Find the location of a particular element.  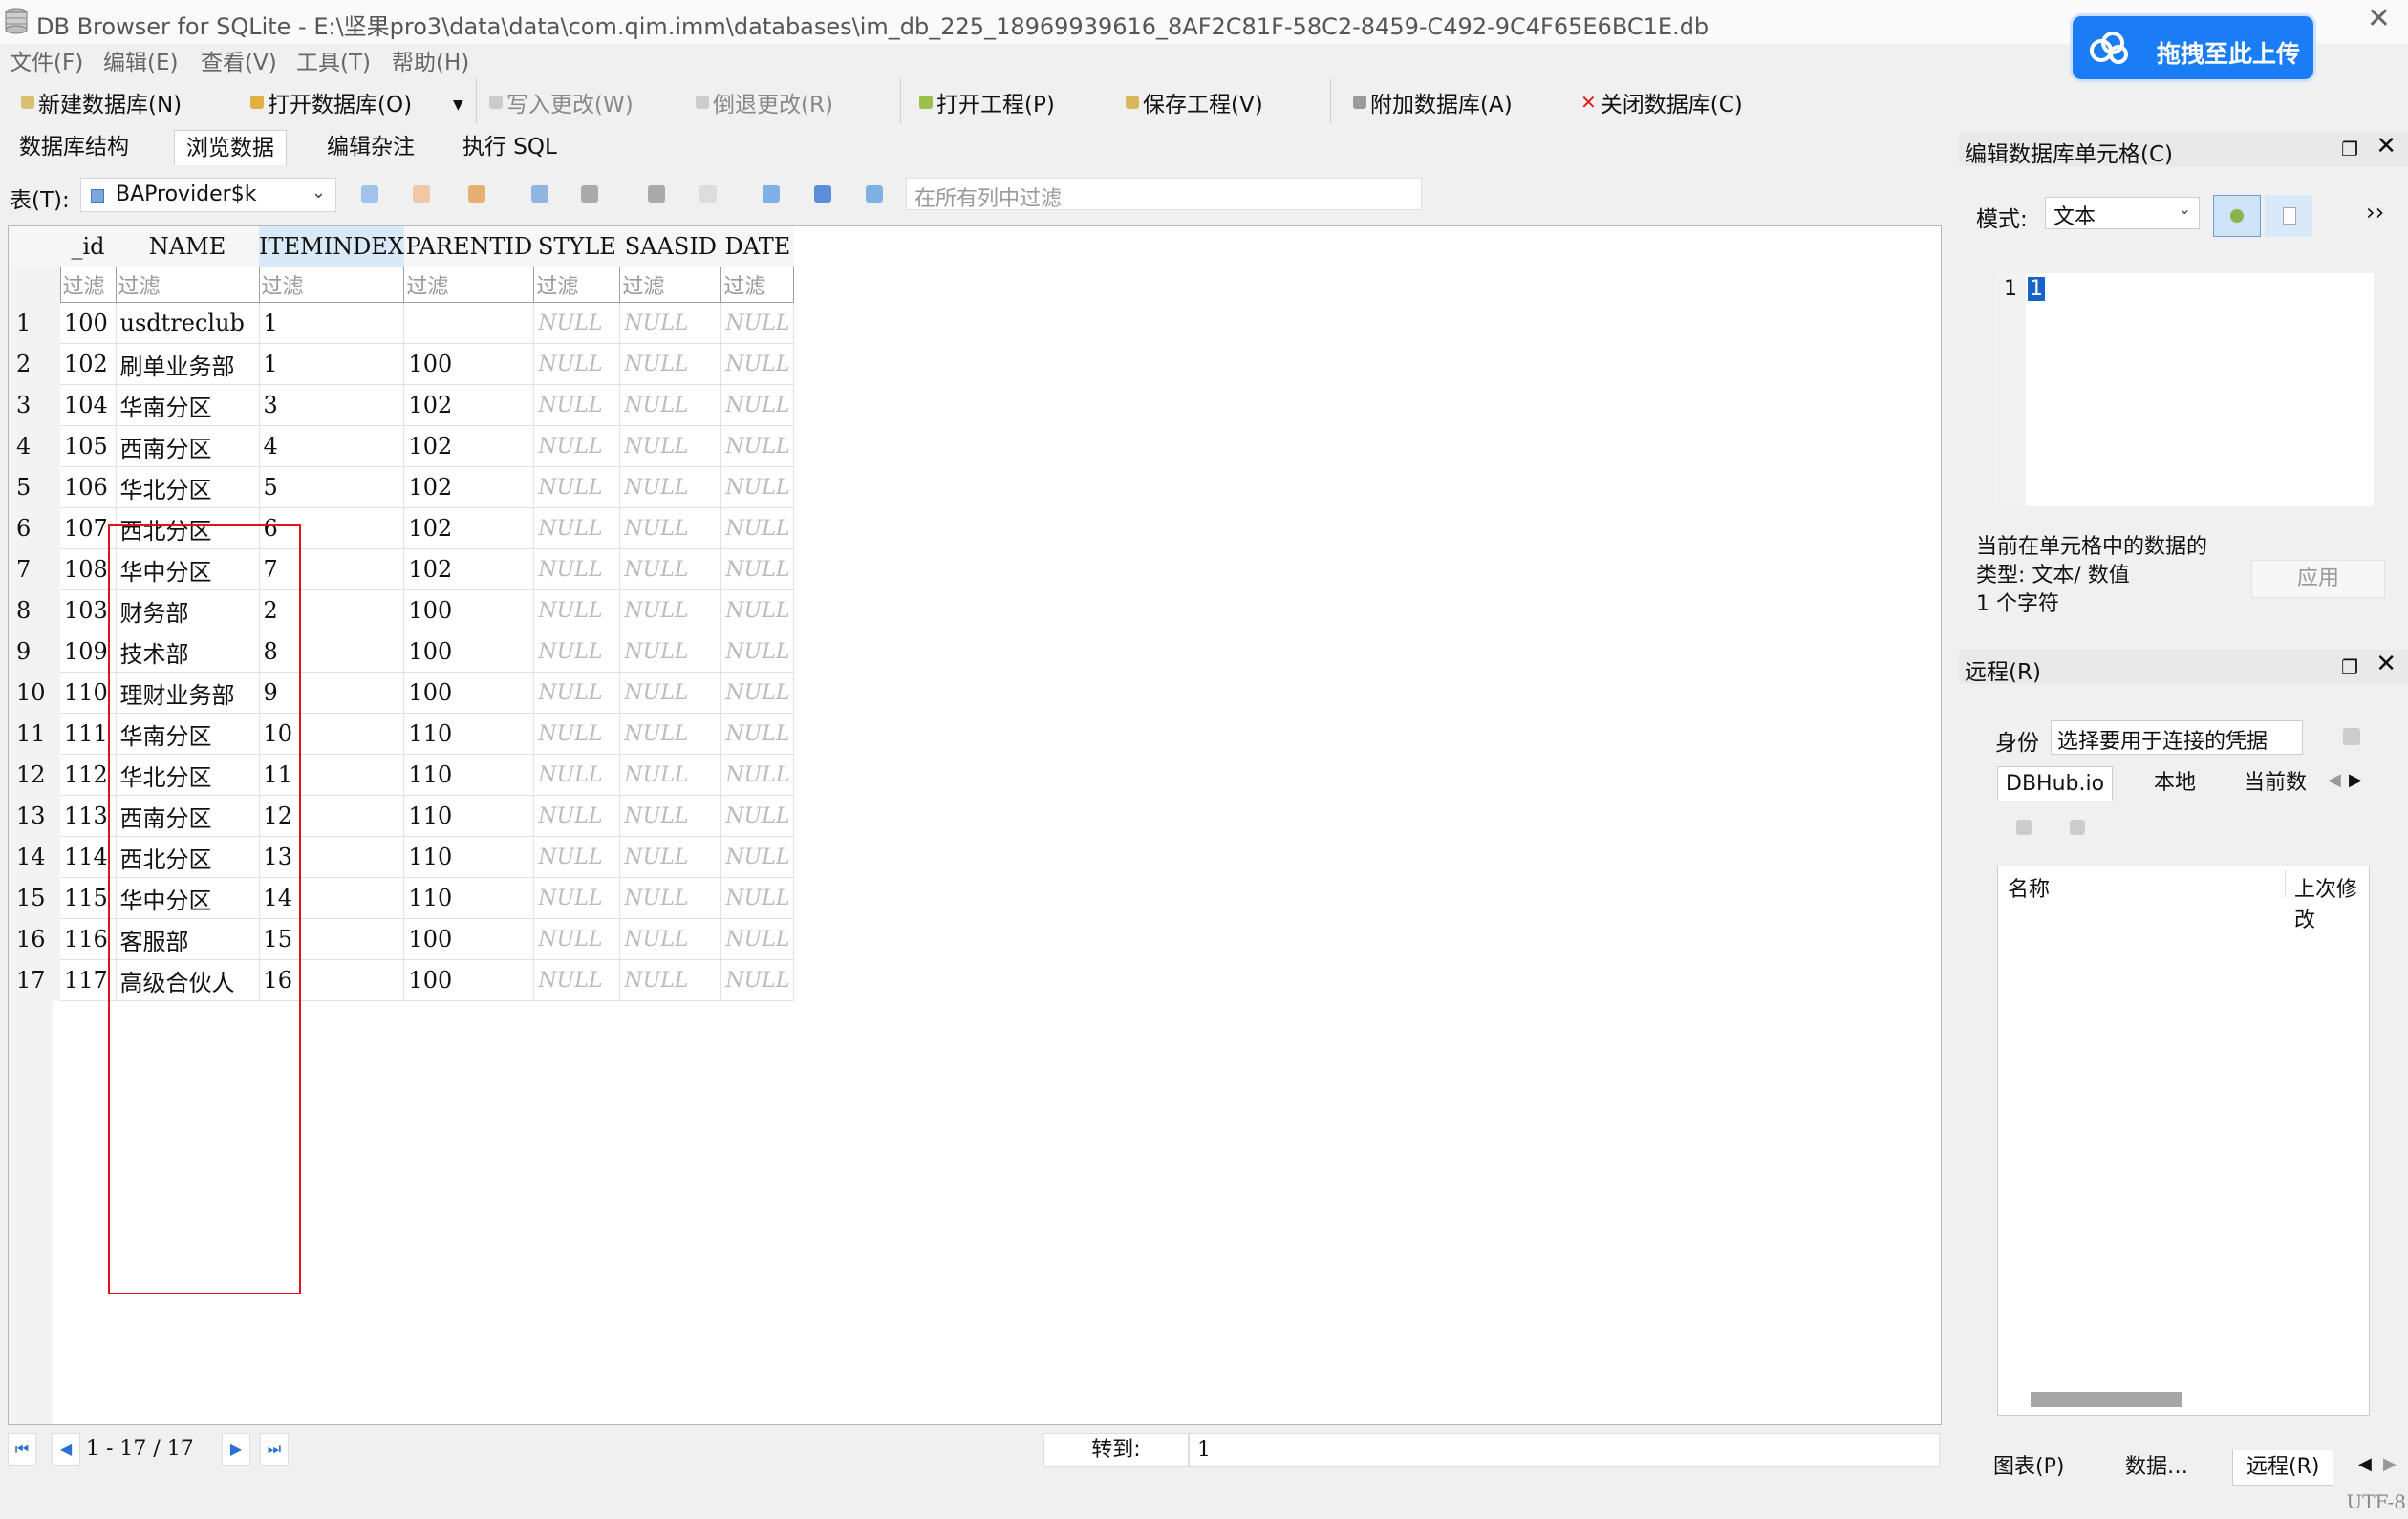

table-cell: 高级合伙人 is located at coordinates (188, 980).